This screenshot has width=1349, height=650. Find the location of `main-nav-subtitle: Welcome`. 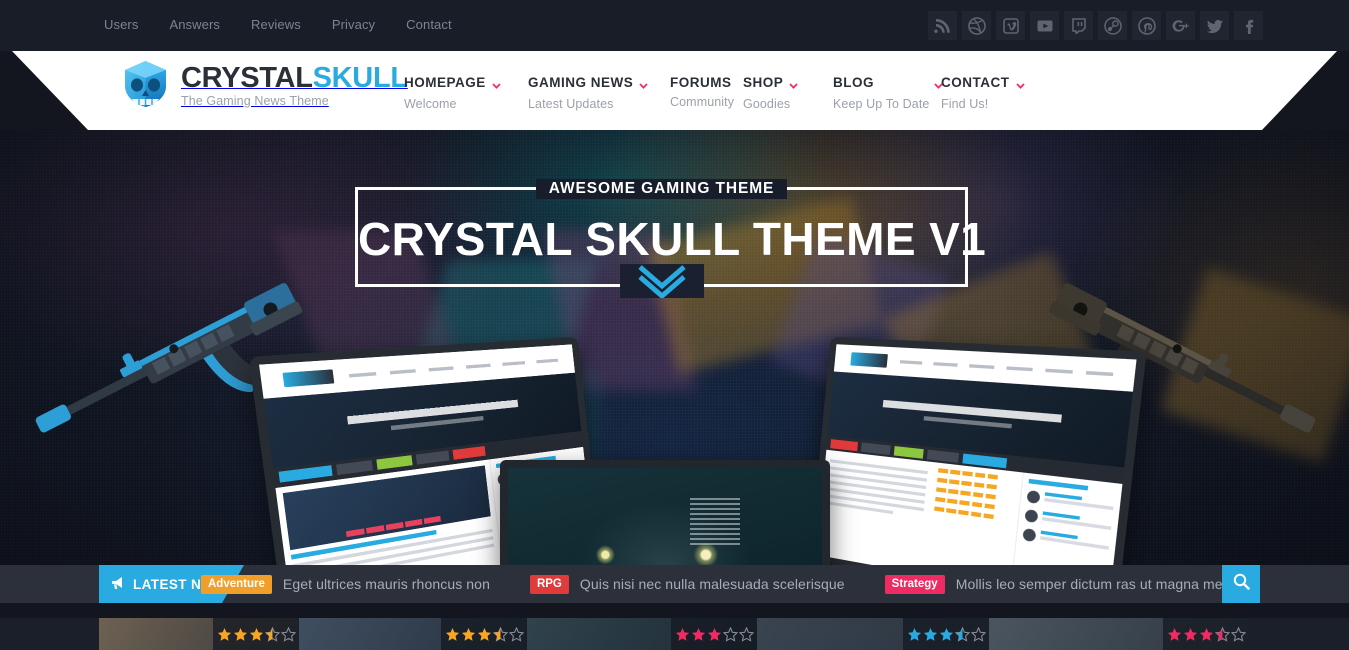

main-nav-subtitle: Welcome is located at coordinates (430, 104).